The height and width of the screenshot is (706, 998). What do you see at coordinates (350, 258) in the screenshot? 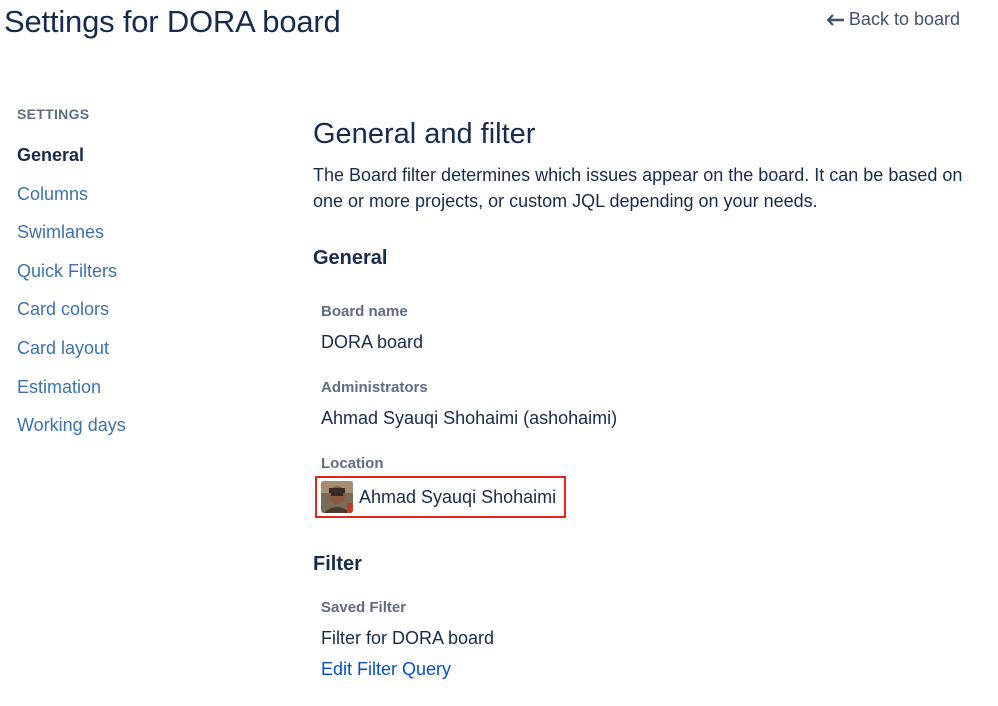
I see `general-heading: General` at bounding box center [350, 258].